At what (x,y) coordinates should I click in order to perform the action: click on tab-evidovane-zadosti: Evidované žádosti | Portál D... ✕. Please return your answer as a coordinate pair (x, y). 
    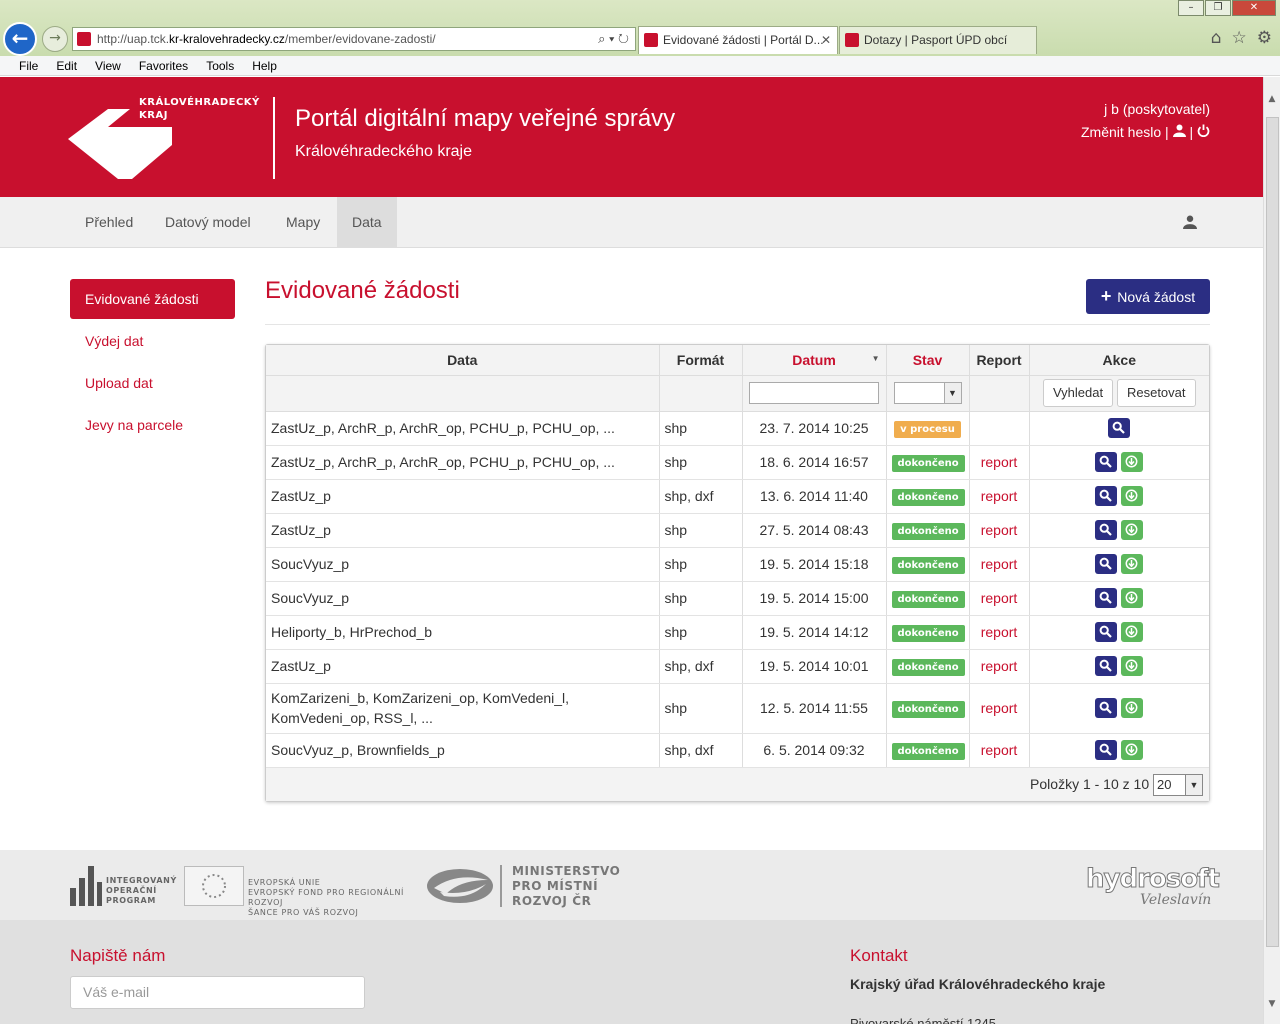
    Looking at the image, I should click on (738, 40).